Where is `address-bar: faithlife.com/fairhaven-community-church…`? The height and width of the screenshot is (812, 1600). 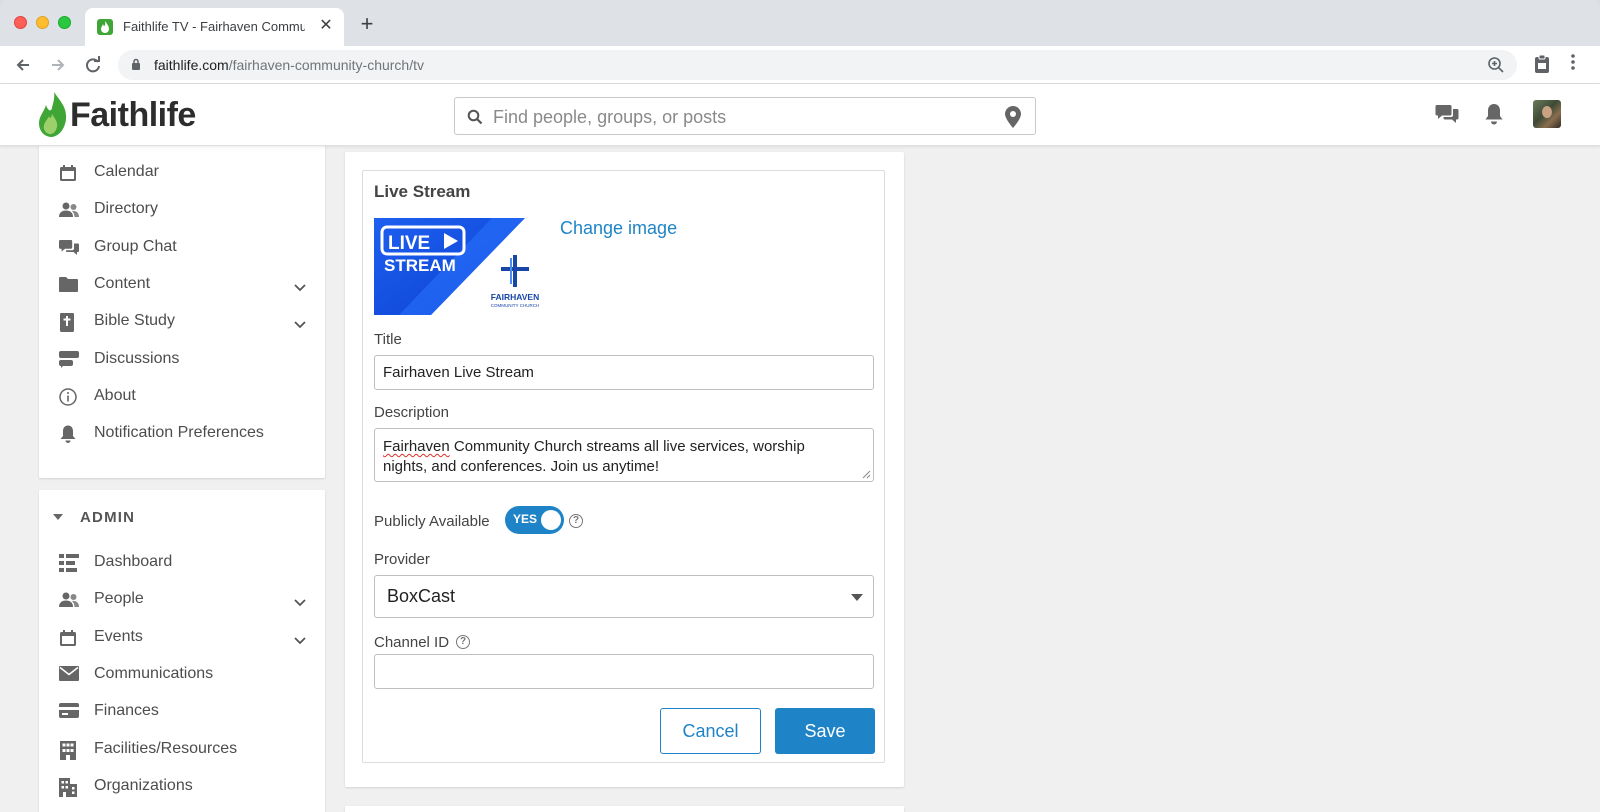 address-bar: faithlife.com/fairhaven-community-church… is located at coordinates (817, 65).